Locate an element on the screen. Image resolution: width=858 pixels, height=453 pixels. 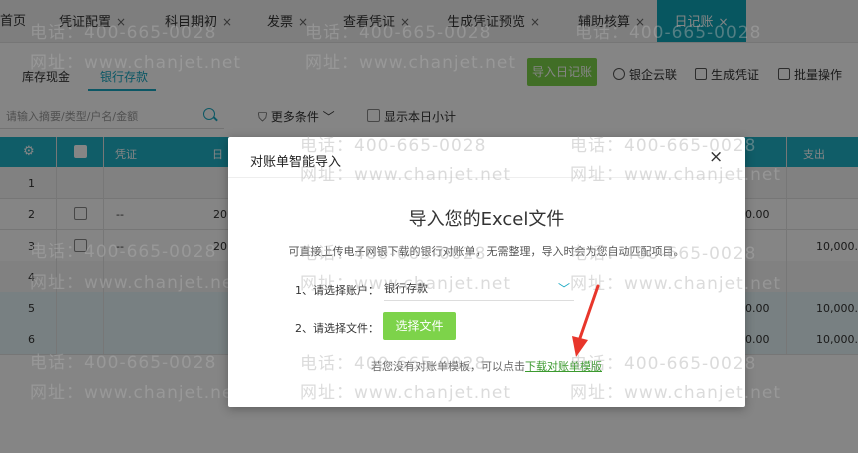
arrow-head is located at coordinates (580, 346).